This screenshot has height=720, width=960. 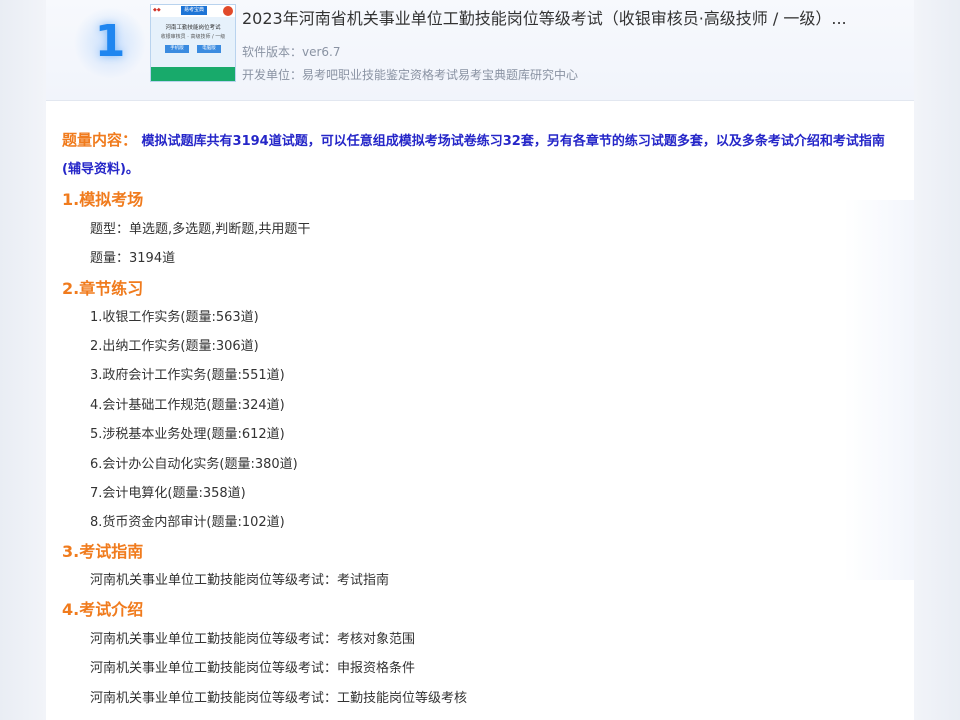 What do you see at coordinates (194, 462) in the screenshot?
I see `chapter-item: 6.会计办公自动化实务(题量:380道)` at bounding box center [194, 462].